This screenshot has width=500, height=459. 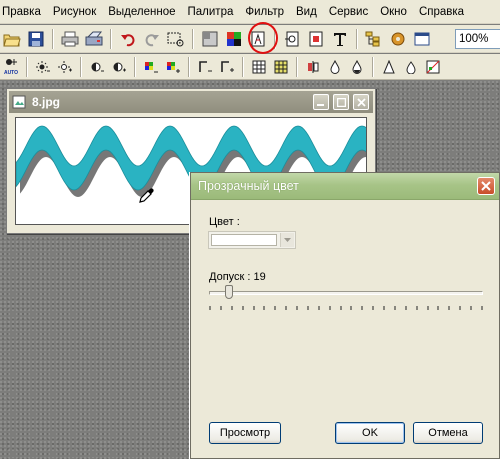 I want to click on menu-edit: Правка, so click(x=23, y=12).